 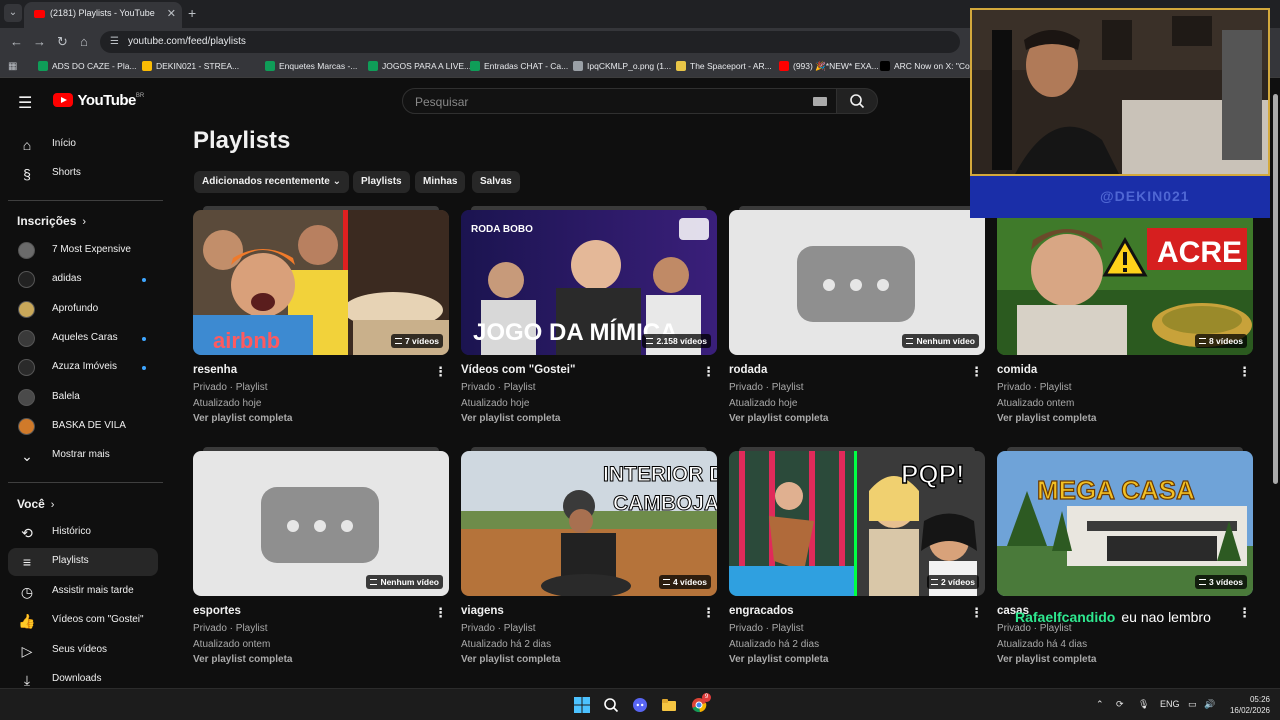 What do you see at coordinates (1192, 704) in the screenshot?
I see `network-icon: ▭` at bounding box center [1192, 704].